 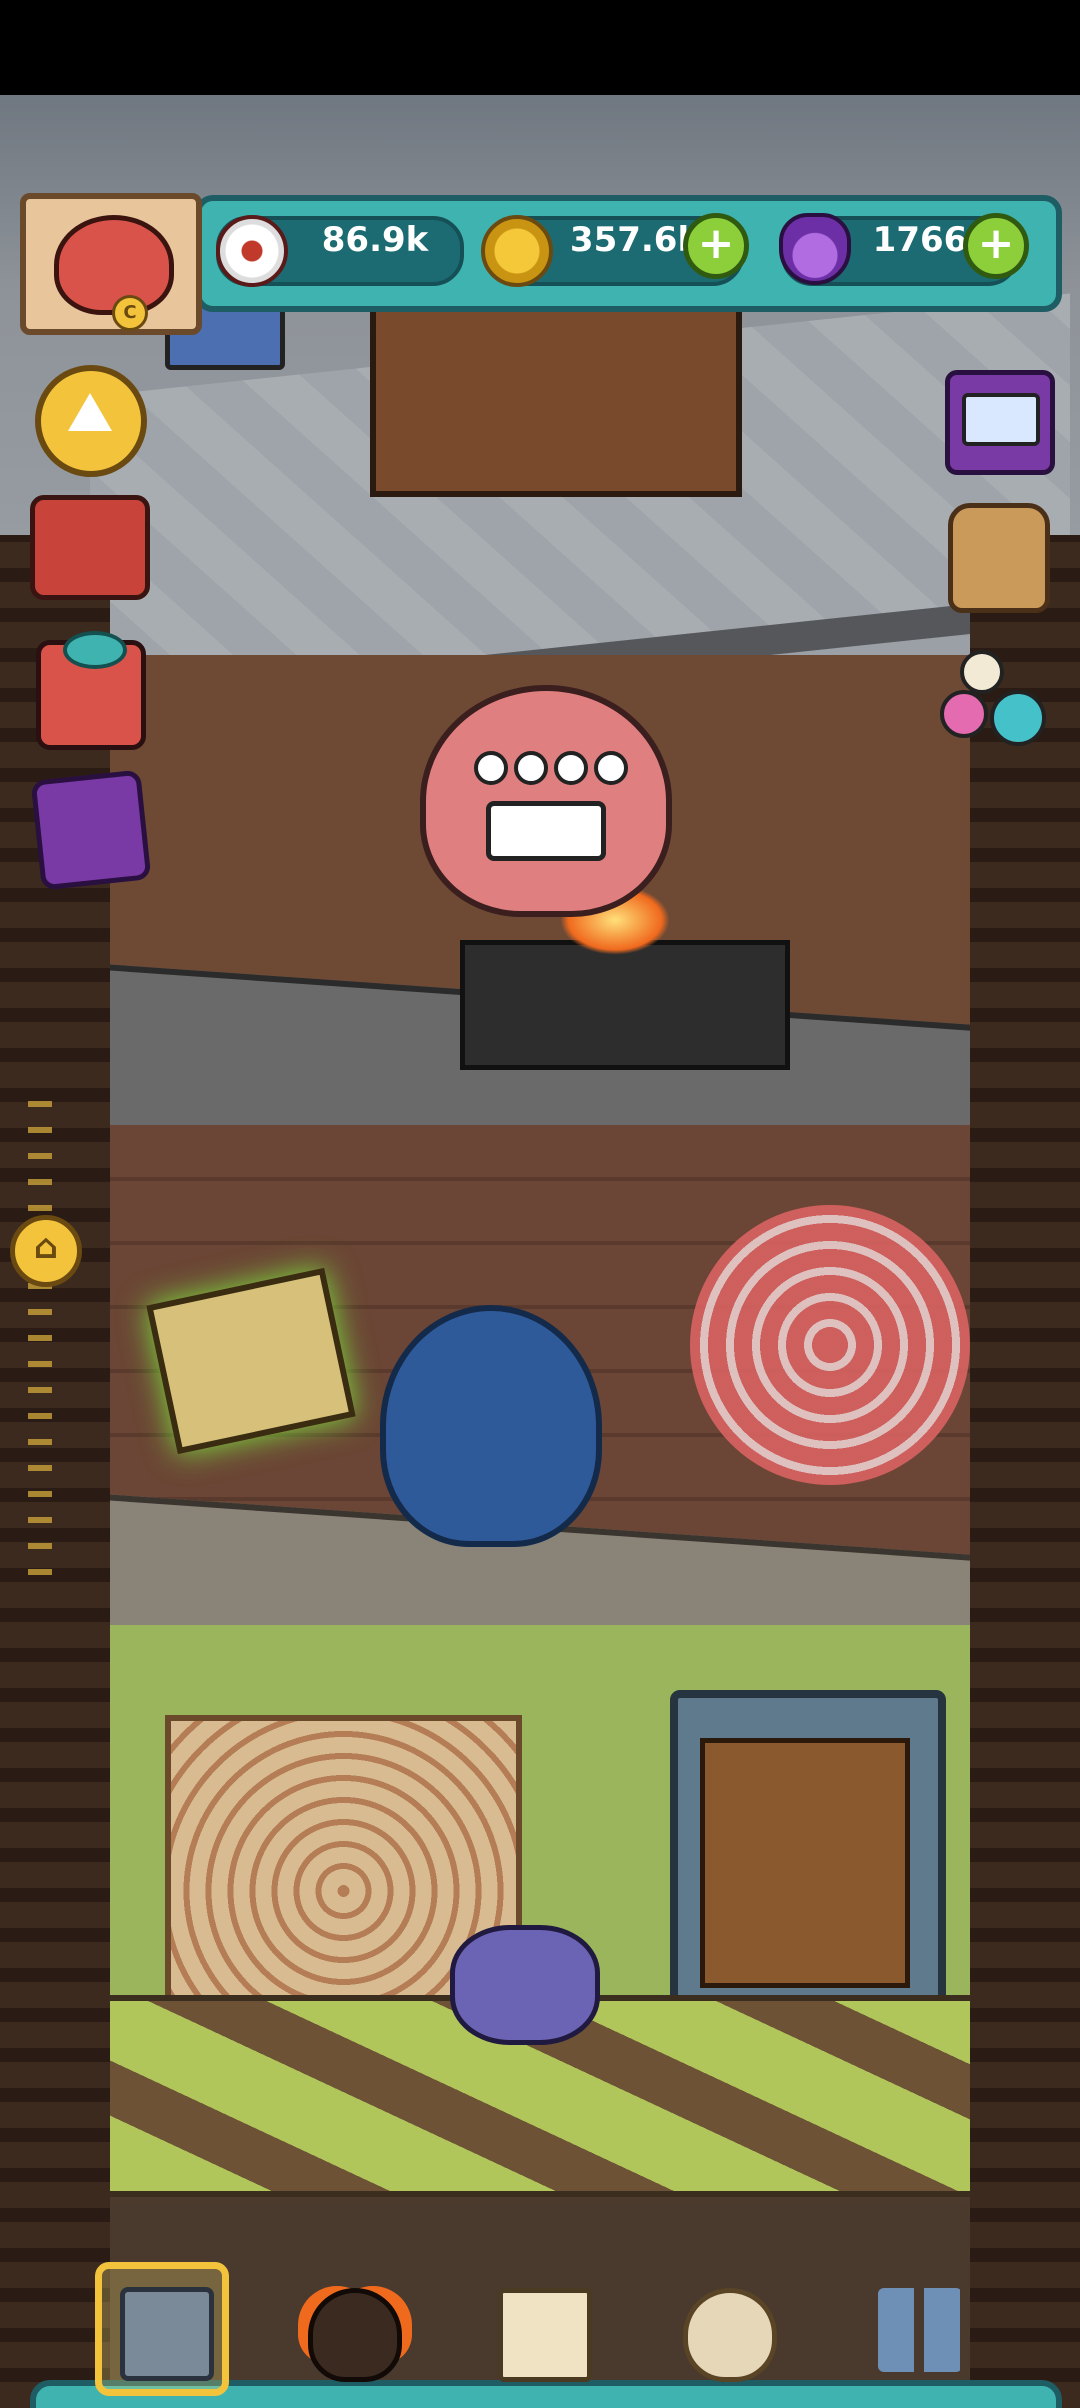 I want to click on nav-building-button, so click(x=162, y=2329).